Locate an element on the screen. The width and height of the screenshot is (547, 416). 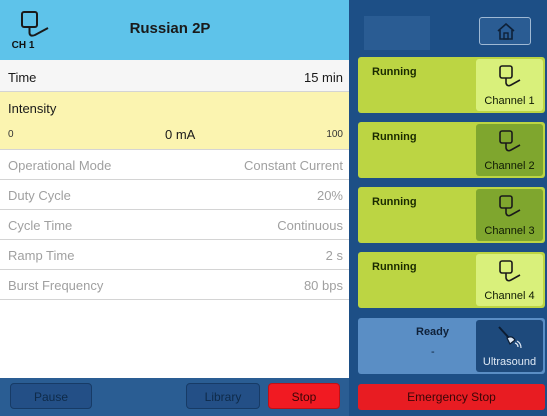
library-button: Library is located at coordinates (223, 396).